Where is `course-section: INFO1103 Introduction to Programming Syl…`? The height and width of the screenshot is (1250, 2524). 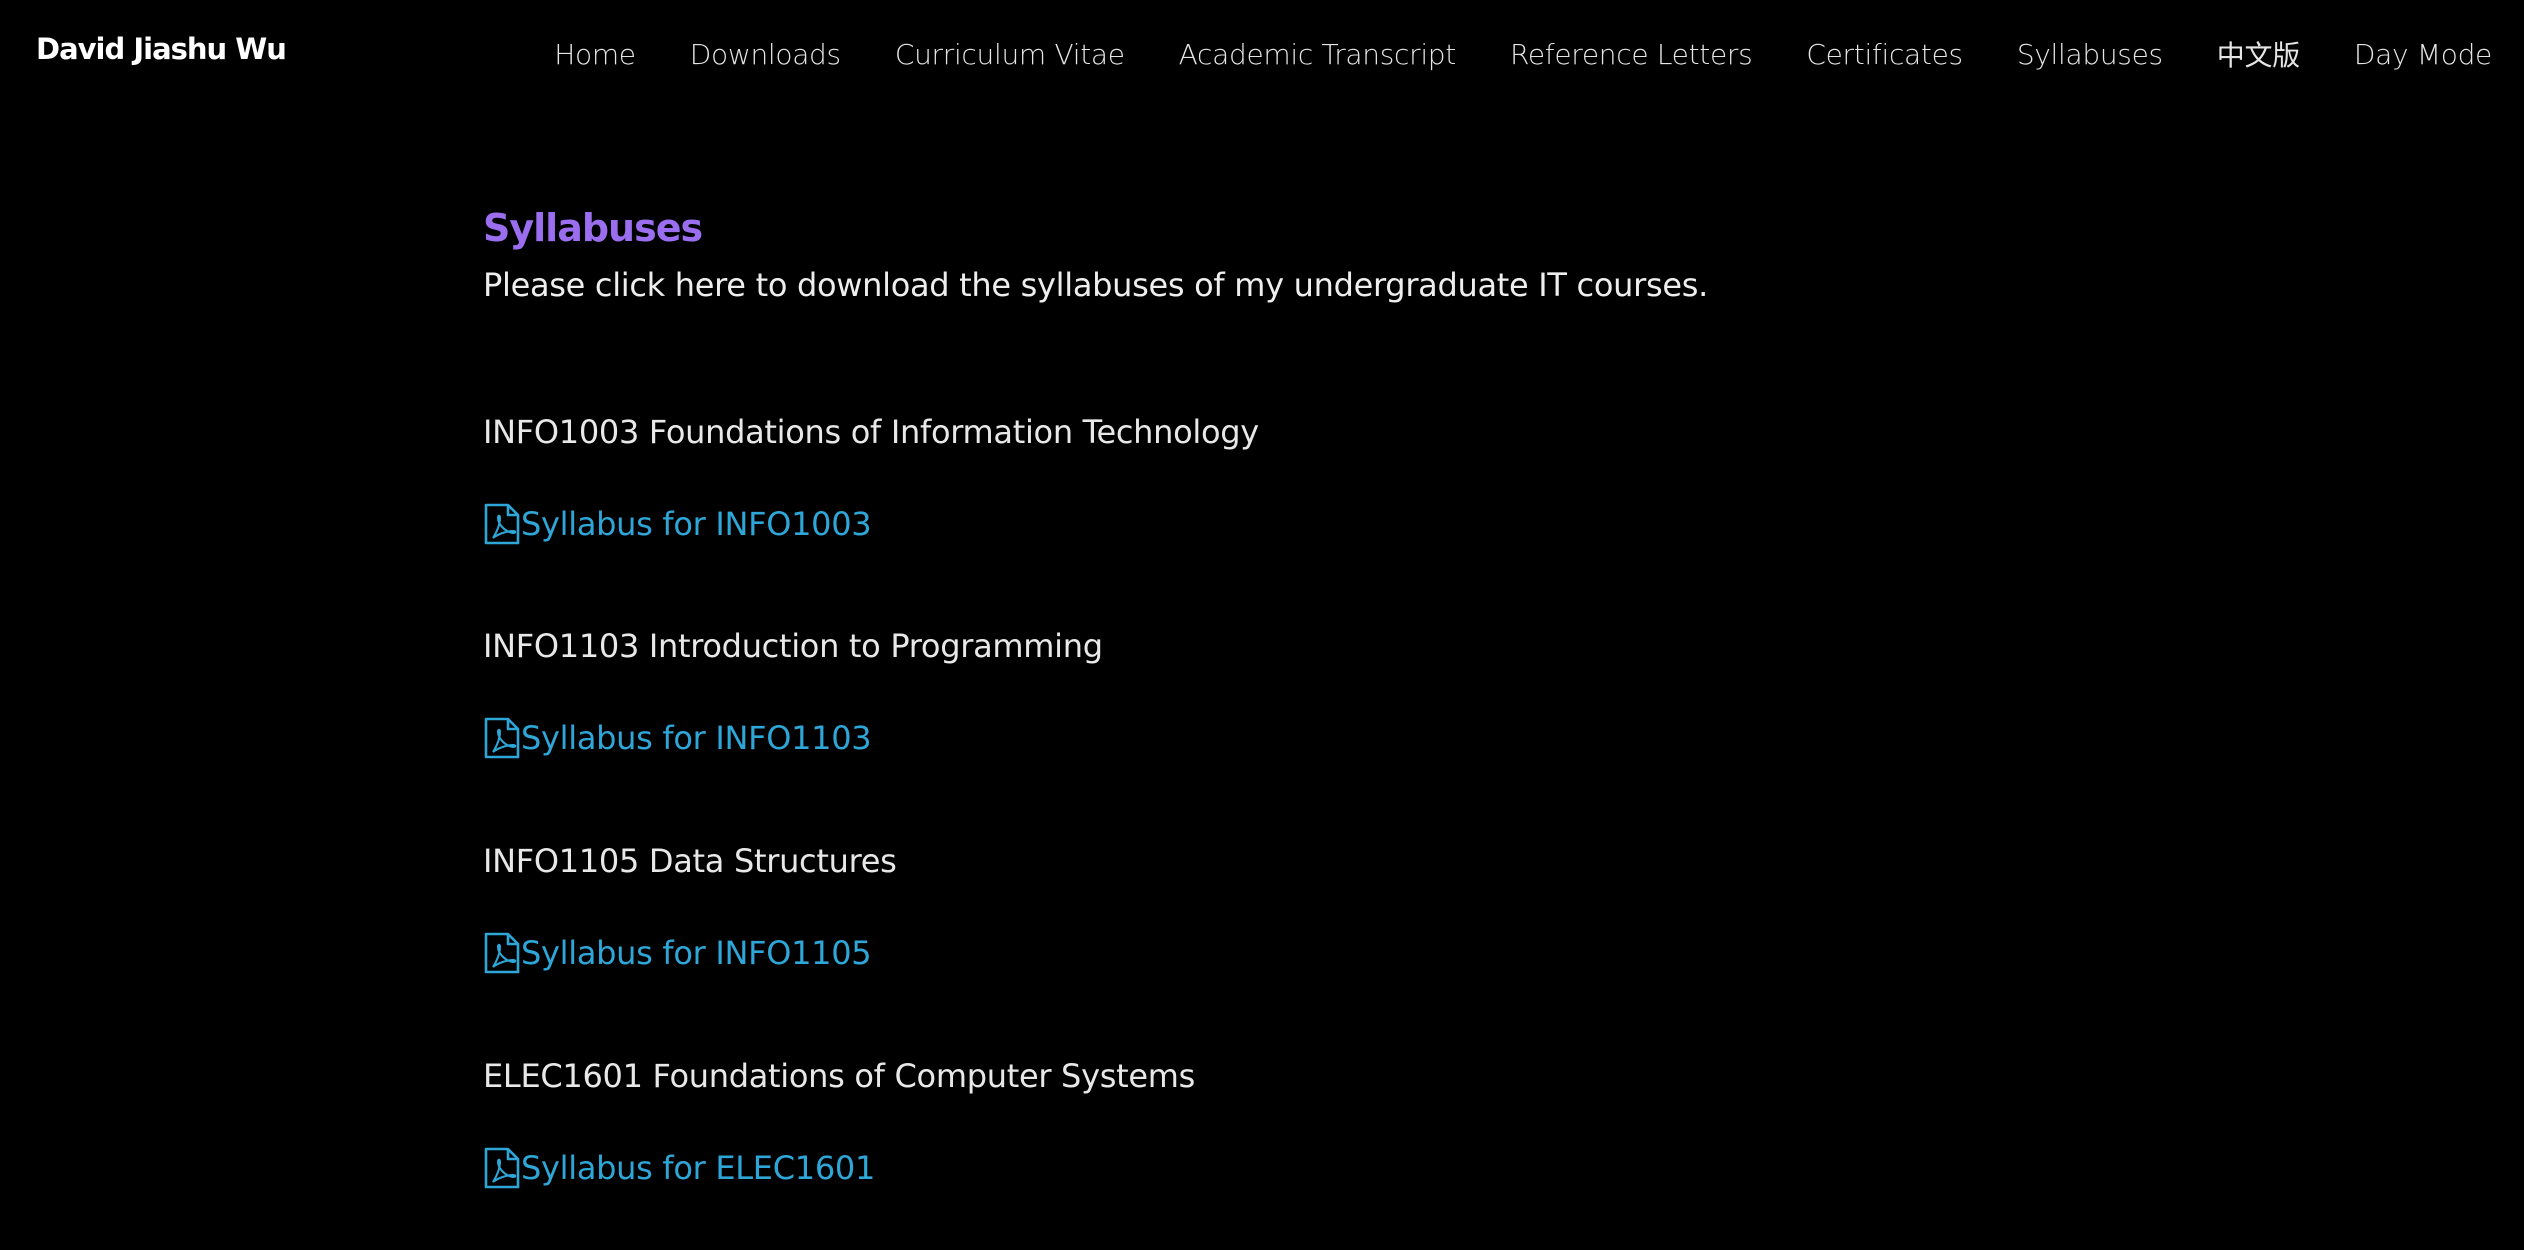
course-section: INFO1103 Introduction to Programming Syl… is located at coordinates (793, 693).